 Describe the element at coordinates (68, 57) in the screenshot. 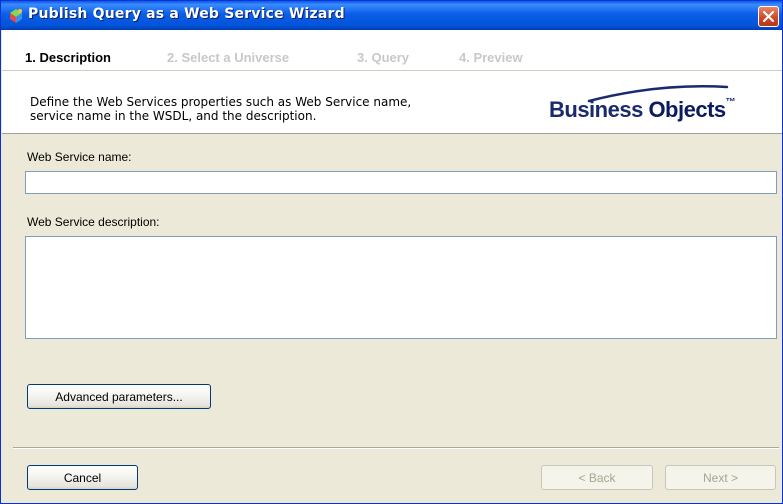

I see `step-description: 1. Description` at that location.